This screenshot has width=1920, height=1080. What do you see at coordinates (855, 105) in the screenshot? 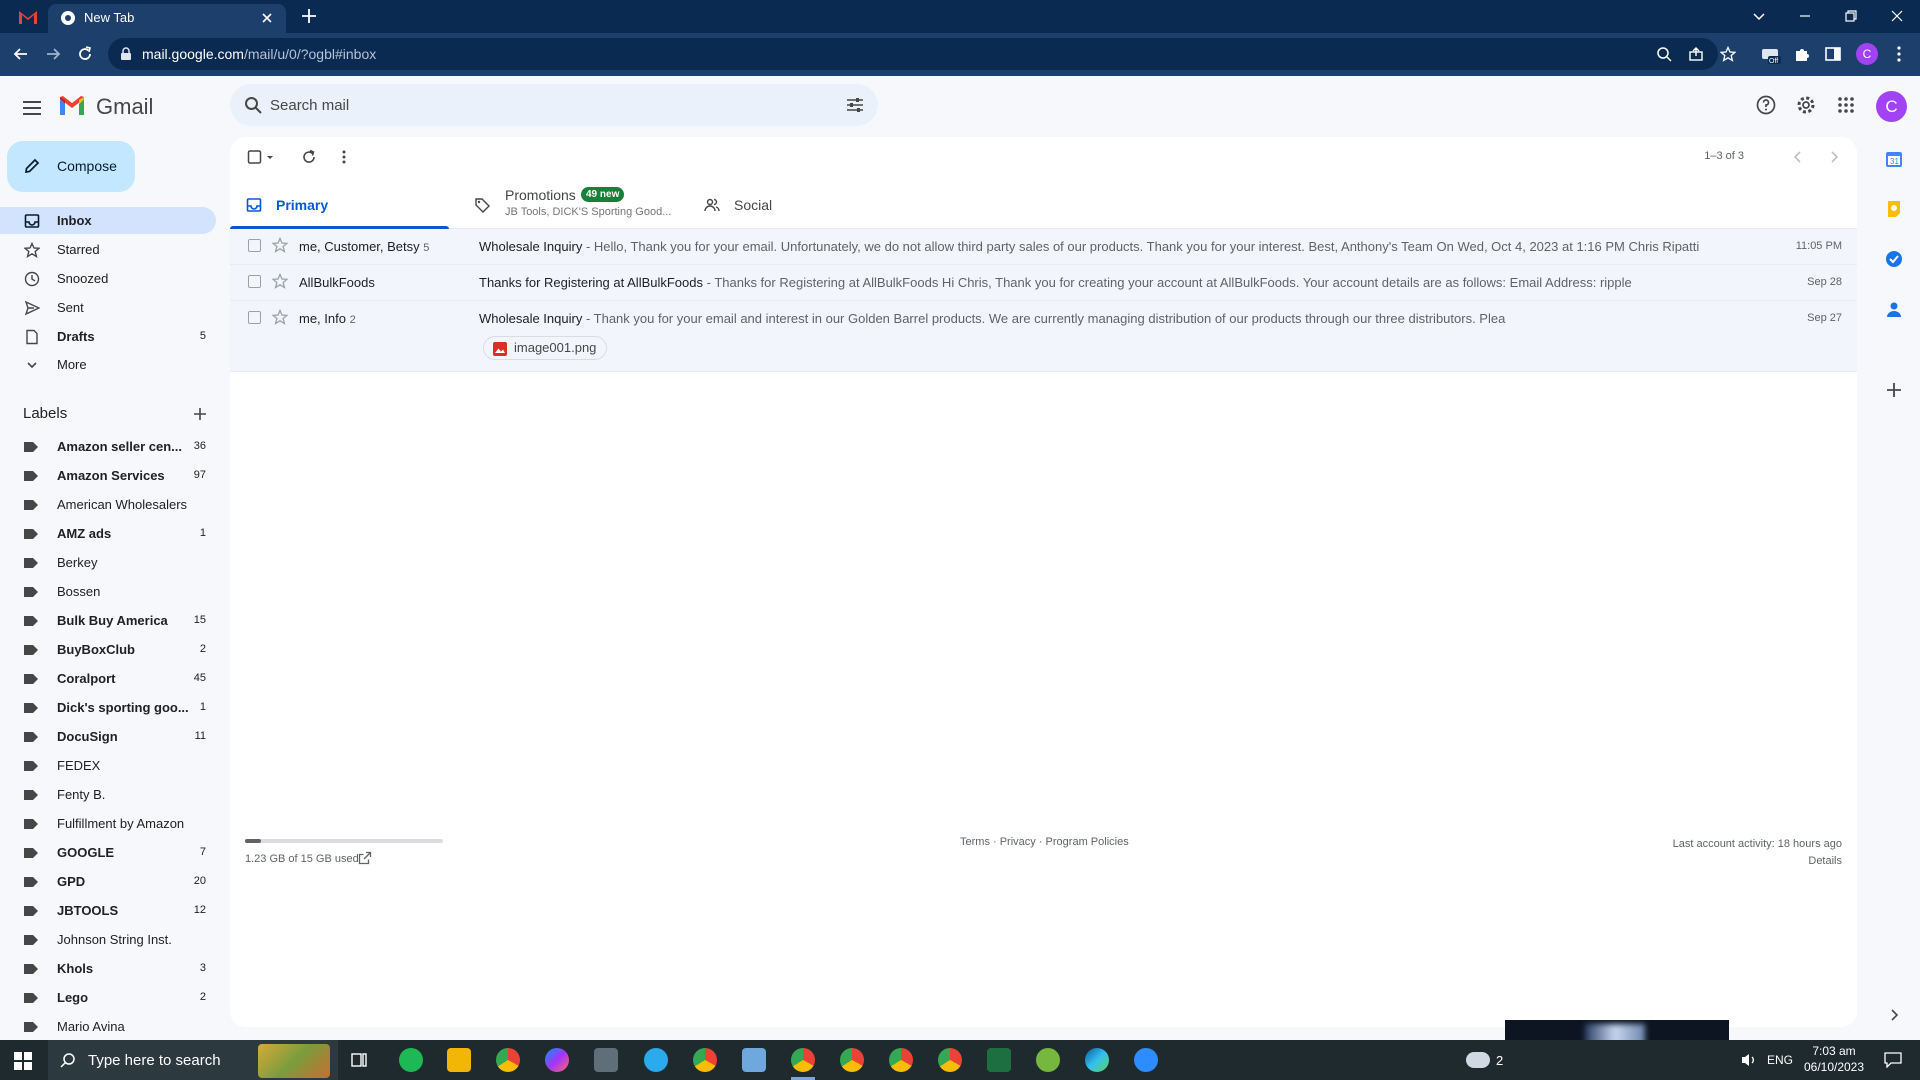
I see `search-options-icon` at bounding box center [855, 105].